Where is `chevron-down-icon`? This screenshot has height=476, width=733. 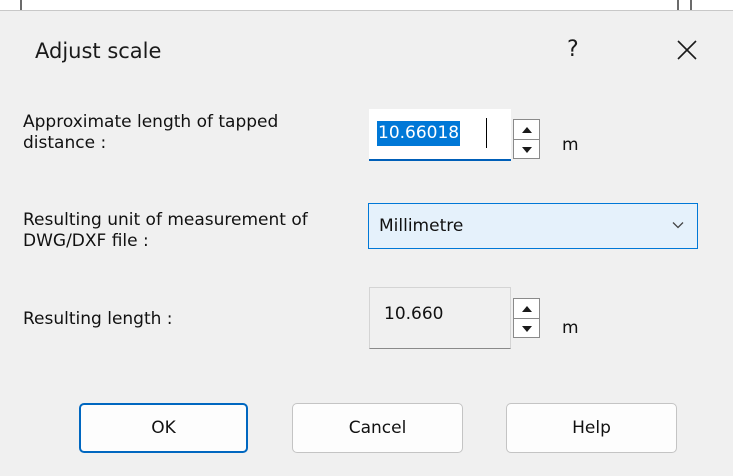
chevron-down-icon is located at coordinates (678, 225).